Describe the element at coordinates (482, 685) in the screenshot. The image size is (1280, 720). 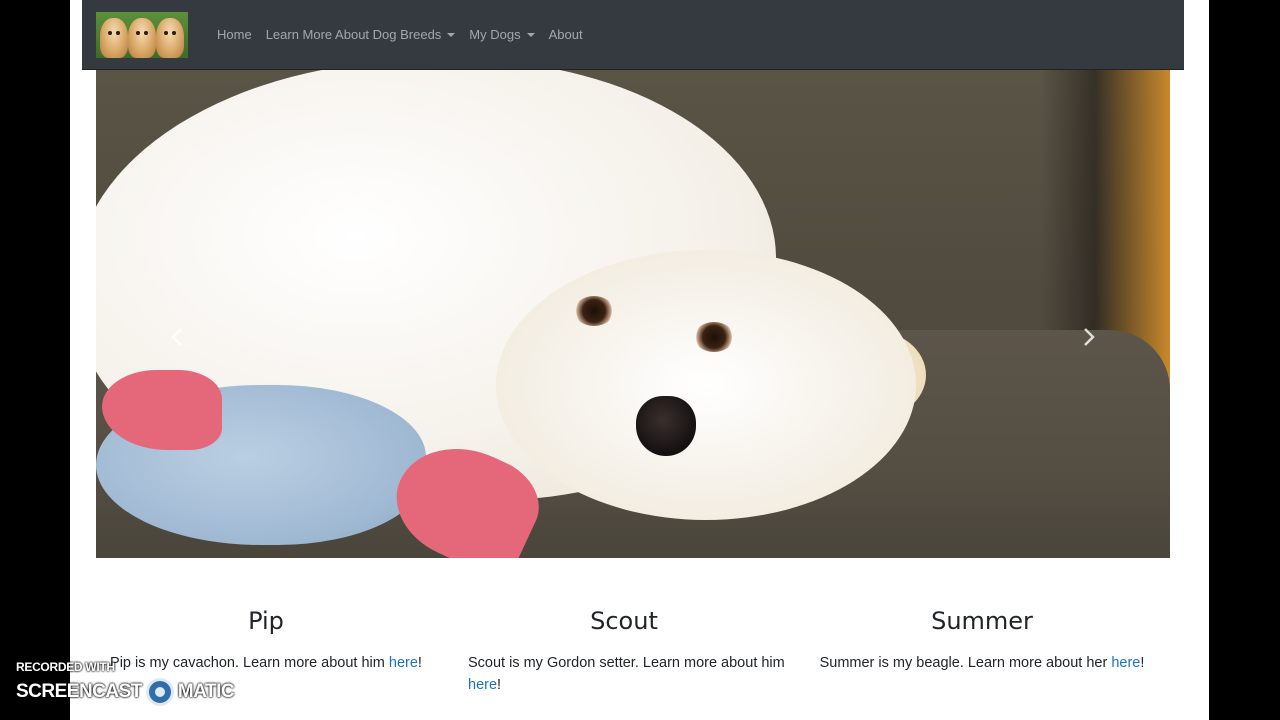
I see `scout-here-link: here` at that location.